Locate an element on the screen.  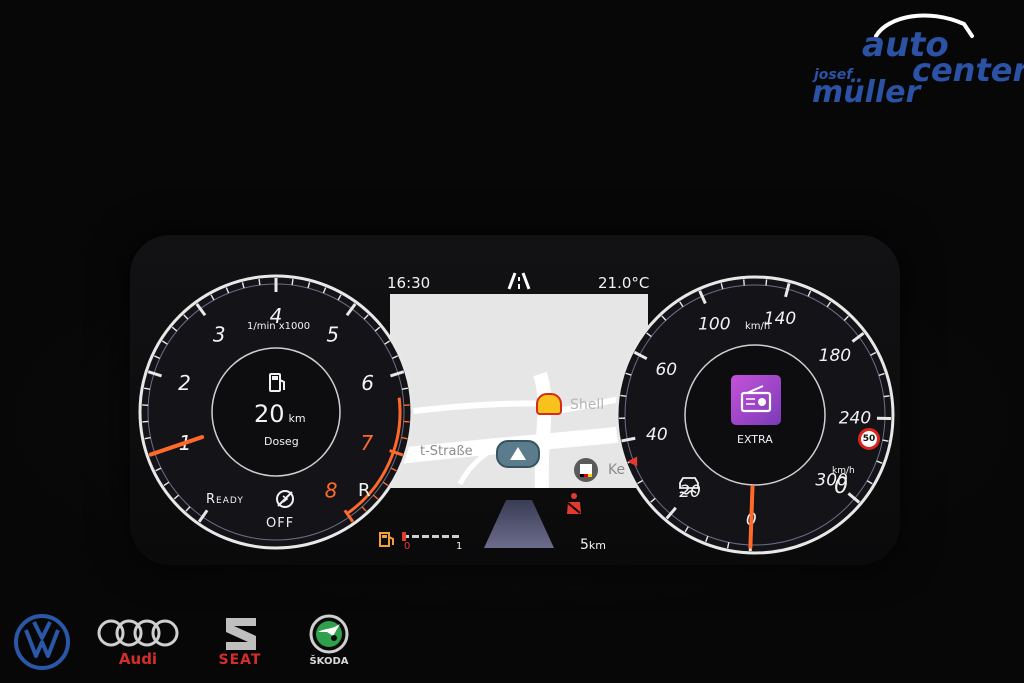
vehicle-position-icon is located at coordinates (518, 454).